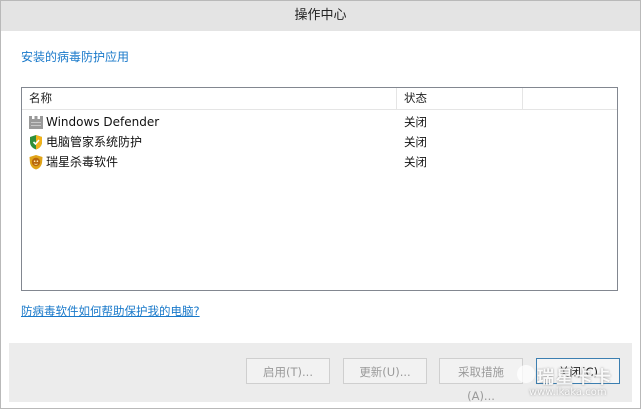 Image resolution: width=641 pixels, height=409 pixels. What do you see at coordinates (94, 142) in the screenshot?
I see `list-item-name: 电脑管家系统防护` at bounding box center [94, 142].